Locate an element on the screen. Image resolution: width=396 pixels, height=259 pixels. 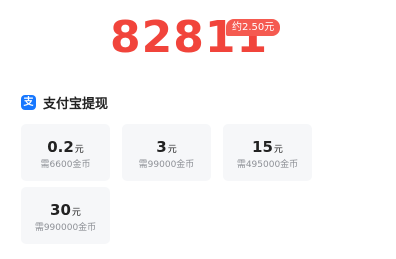
withdraw-option-2: 15元 需495000金币 is located at coordinates (267, 152).